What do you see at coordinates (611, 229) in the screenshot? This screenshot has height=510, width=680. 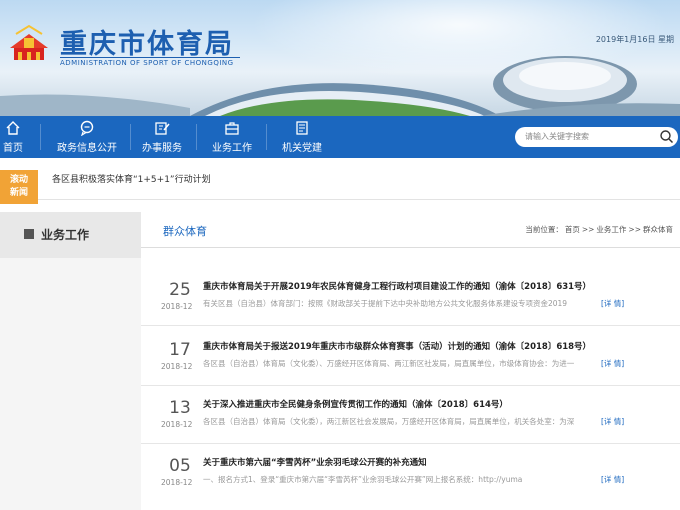 I see `breadcrumb-business: 业务工作` at bounding box center [611, 229].